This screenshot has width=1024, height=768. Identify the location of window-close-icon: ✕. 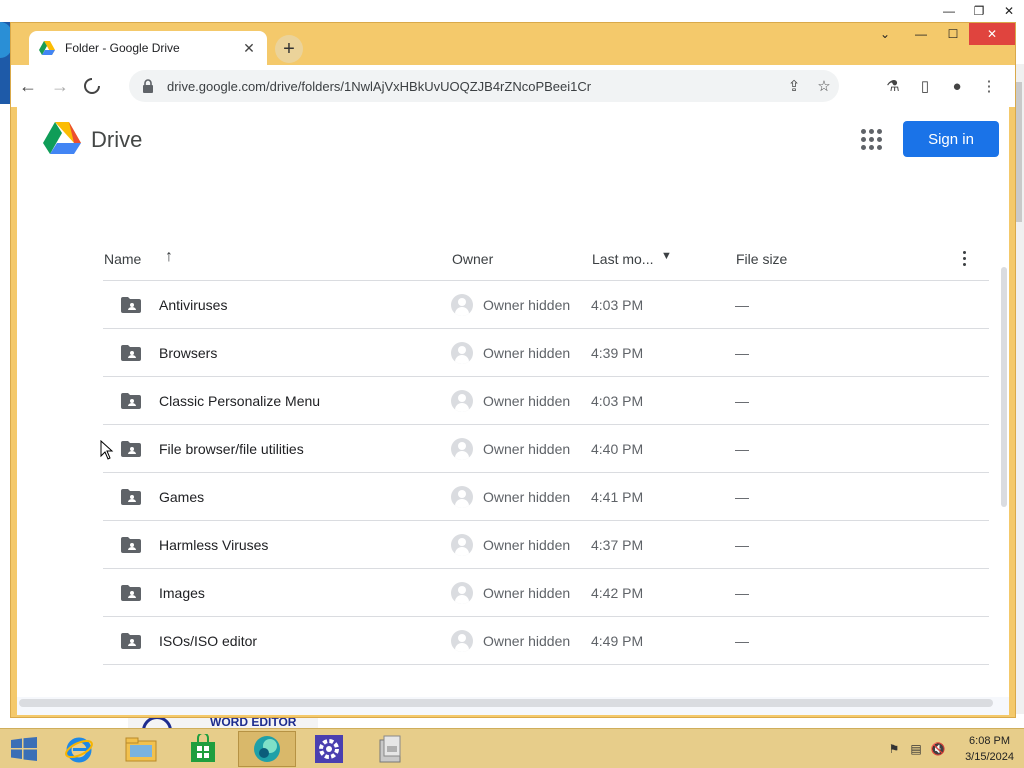
(992, 34).